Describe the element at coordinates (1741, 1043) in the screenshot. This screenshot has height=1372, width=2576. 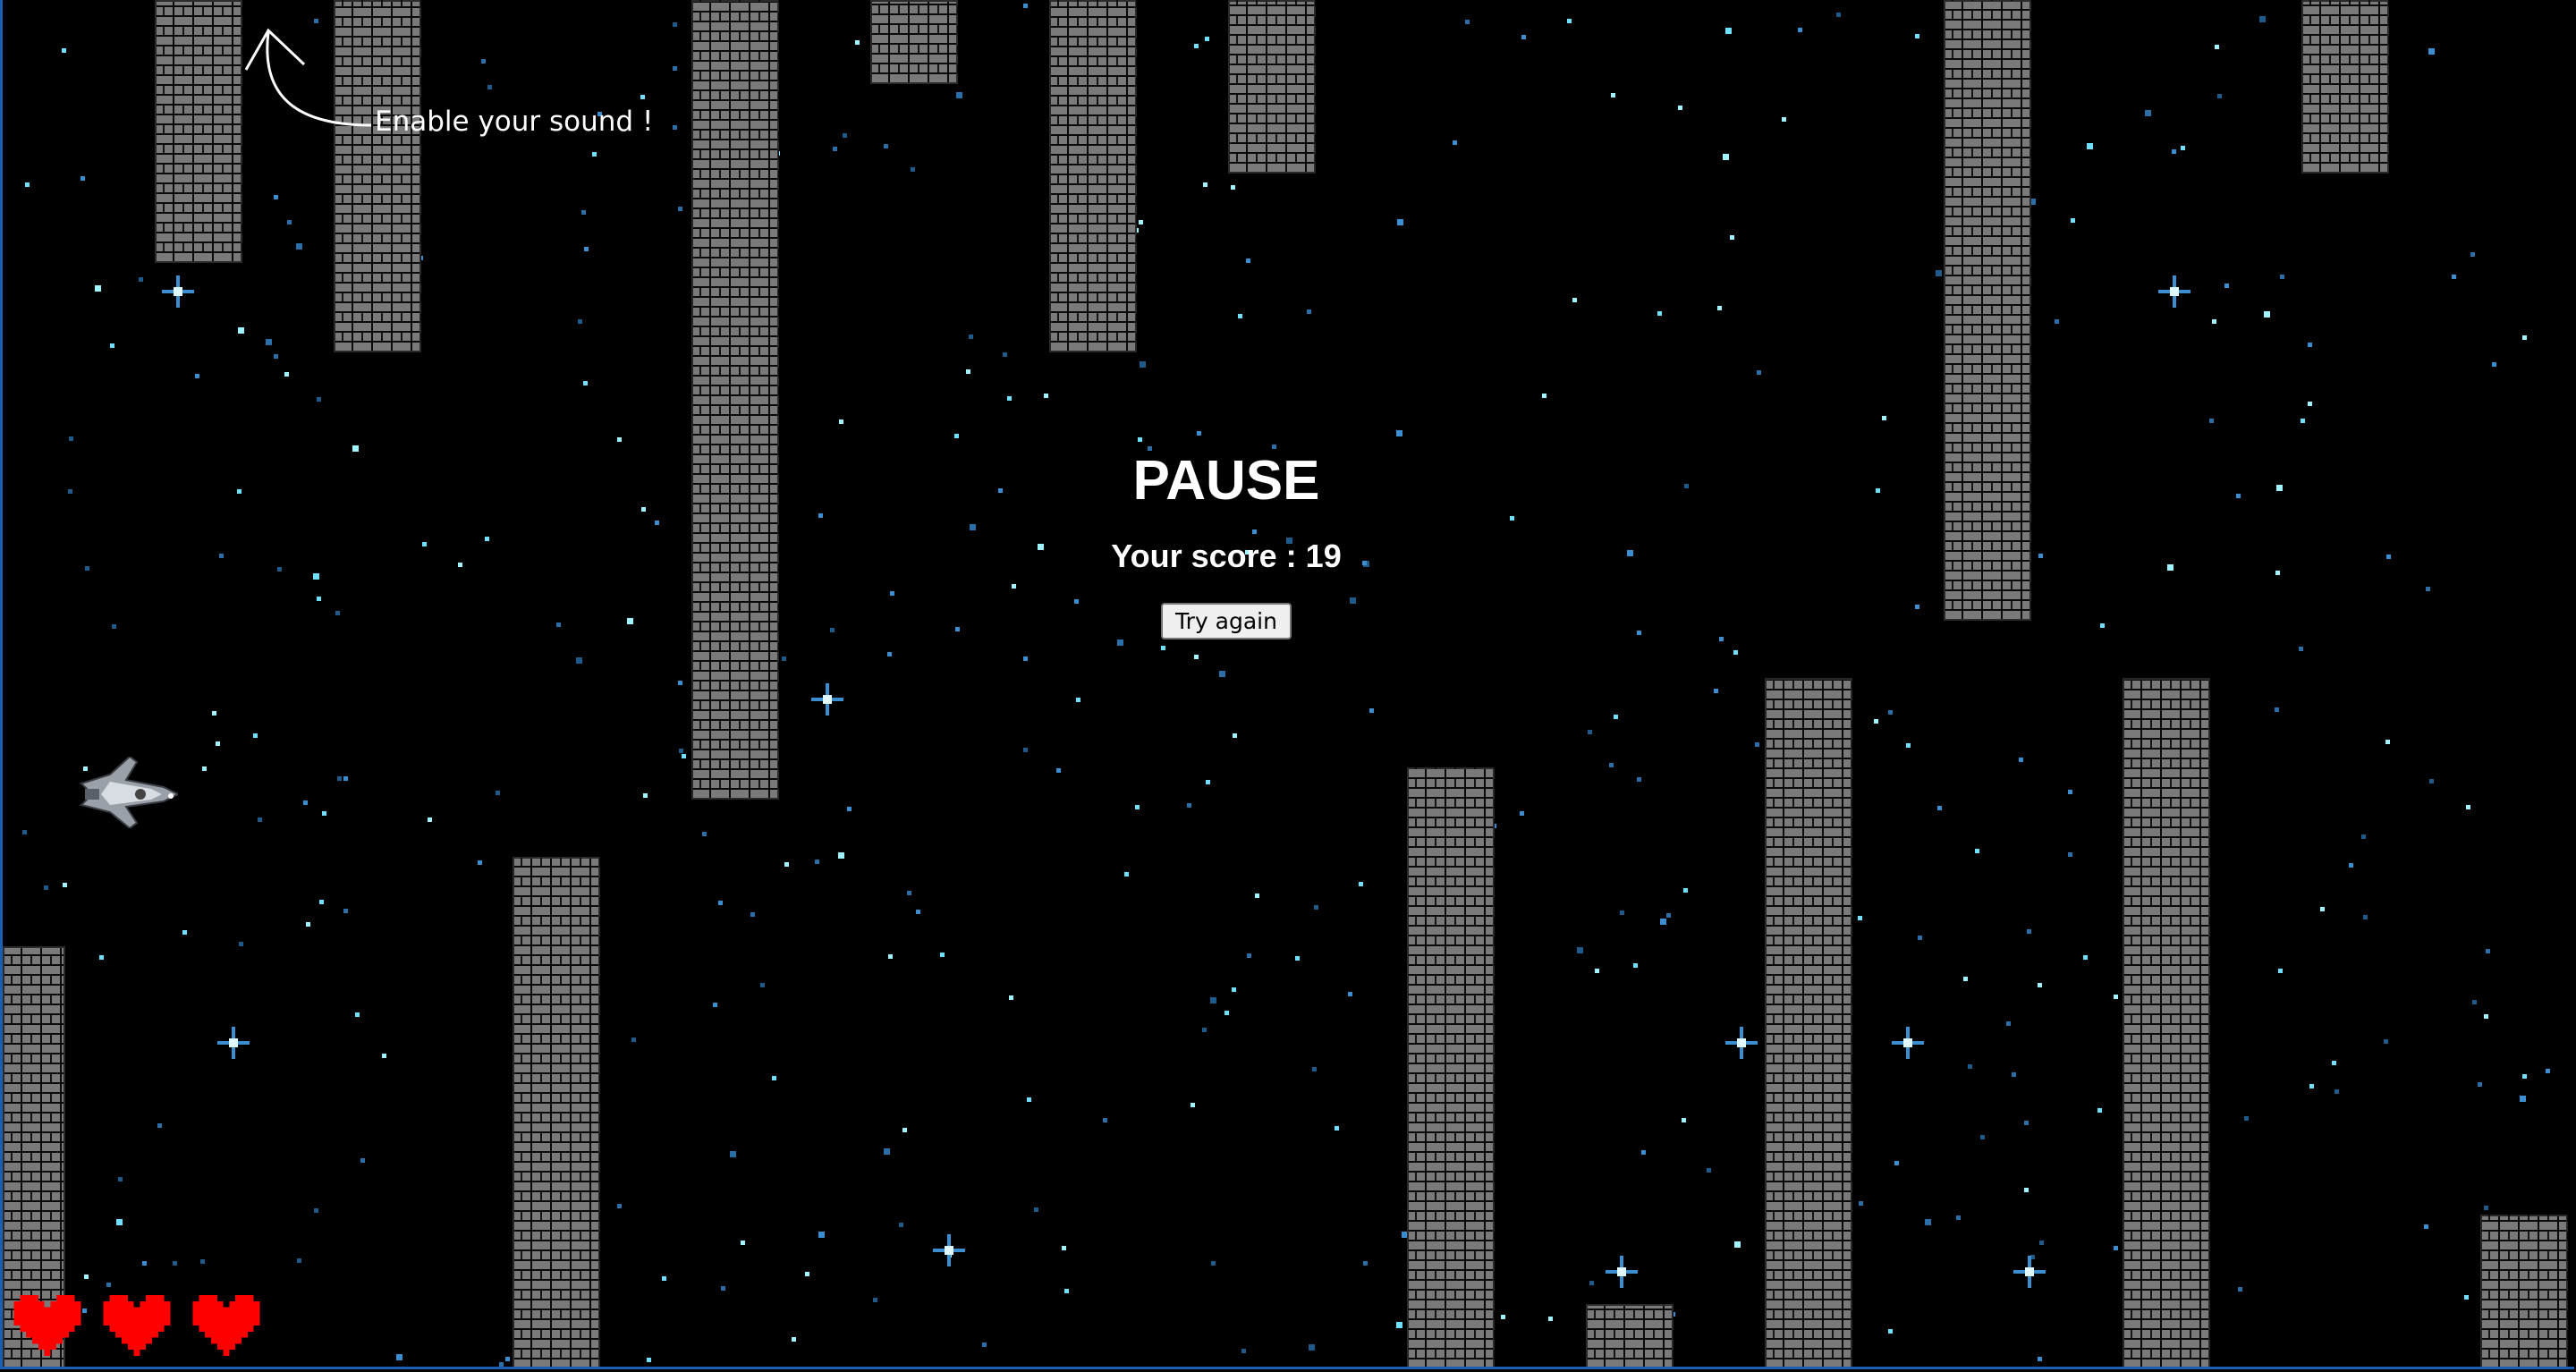
I see `sparkle-star` at that location.